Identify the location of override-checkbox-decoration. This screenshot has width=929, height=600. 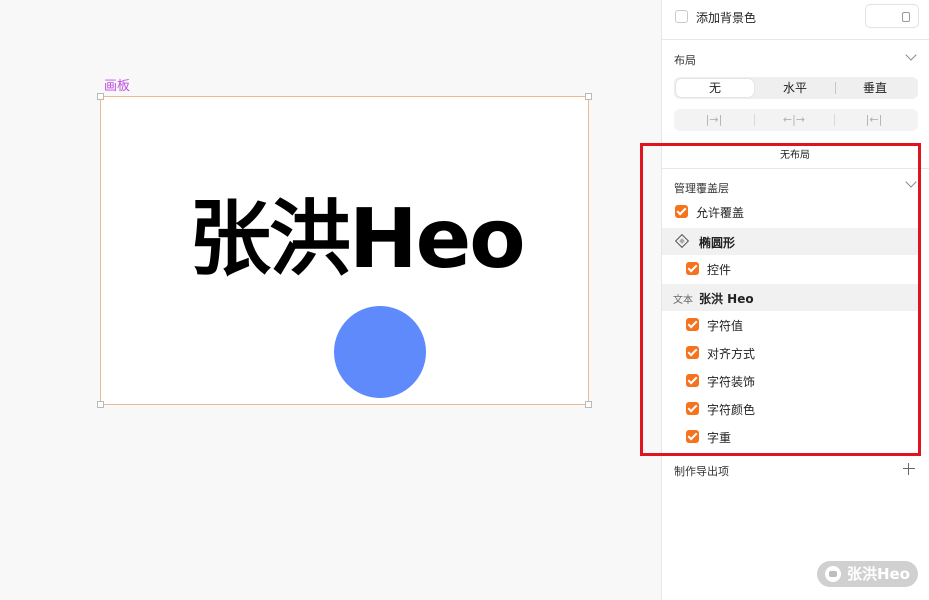
(692, 380).